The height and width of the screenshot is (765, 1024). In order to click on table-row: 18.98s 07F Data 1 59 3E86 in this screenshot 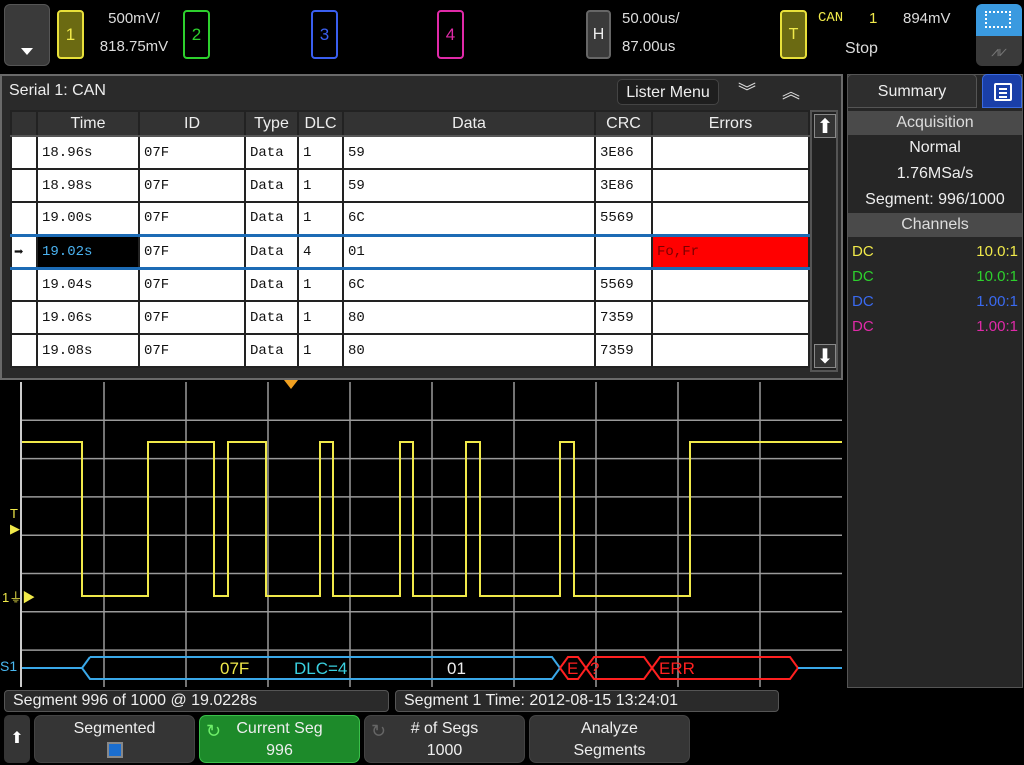, I will do `click(410, 185)`.